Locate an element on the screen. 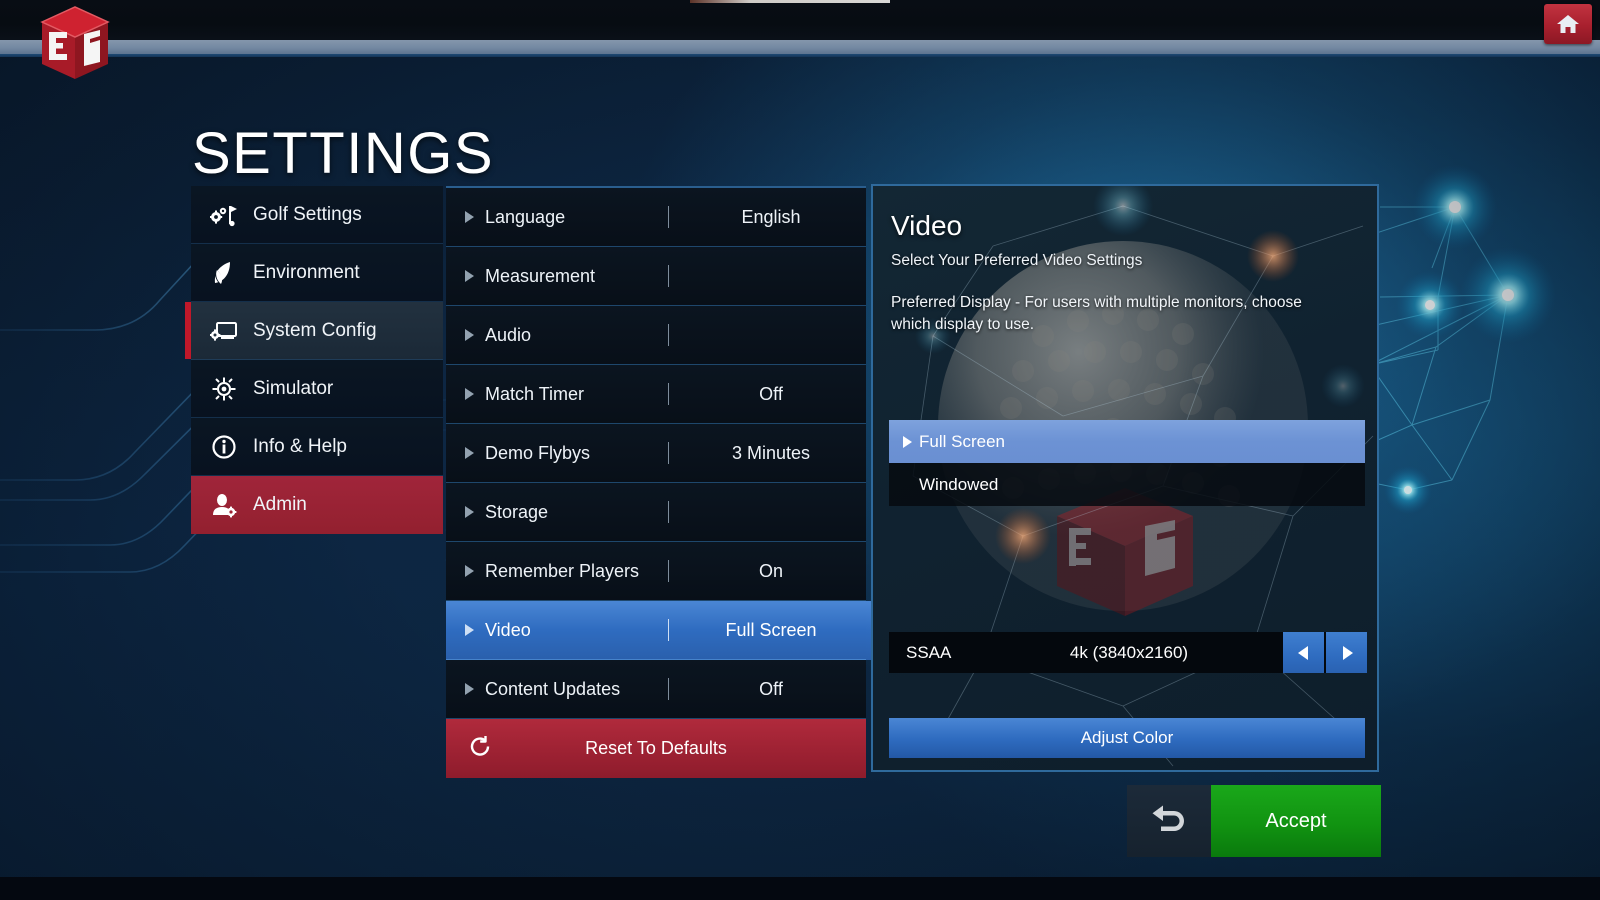 The height and width of the screenshot is (900, 1600). page-title: SETTINGS is located at coordinates (343, 153).